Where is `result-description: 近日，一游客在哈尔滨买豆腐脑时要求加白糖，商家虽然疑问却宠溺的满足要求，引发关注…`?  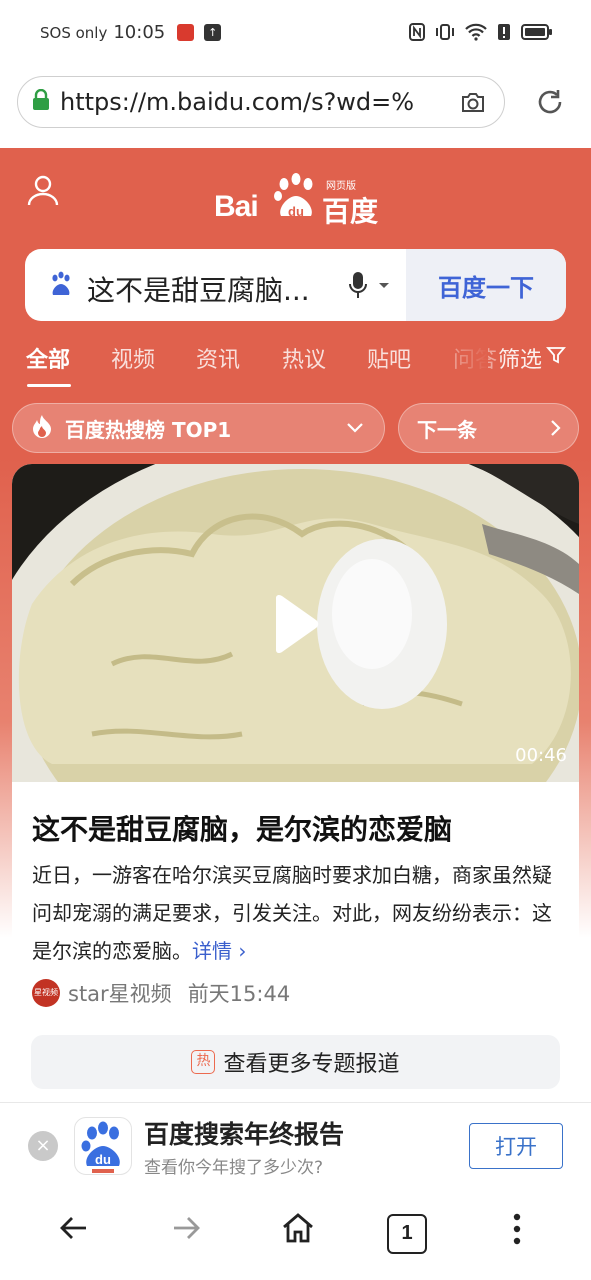
result-description: 近日，一游客在哈尔滨买豆腐脑时要求加白糖，商家虽然疑问却宠溺的满足要求，引发关注… is located at coordinates (297, 913).